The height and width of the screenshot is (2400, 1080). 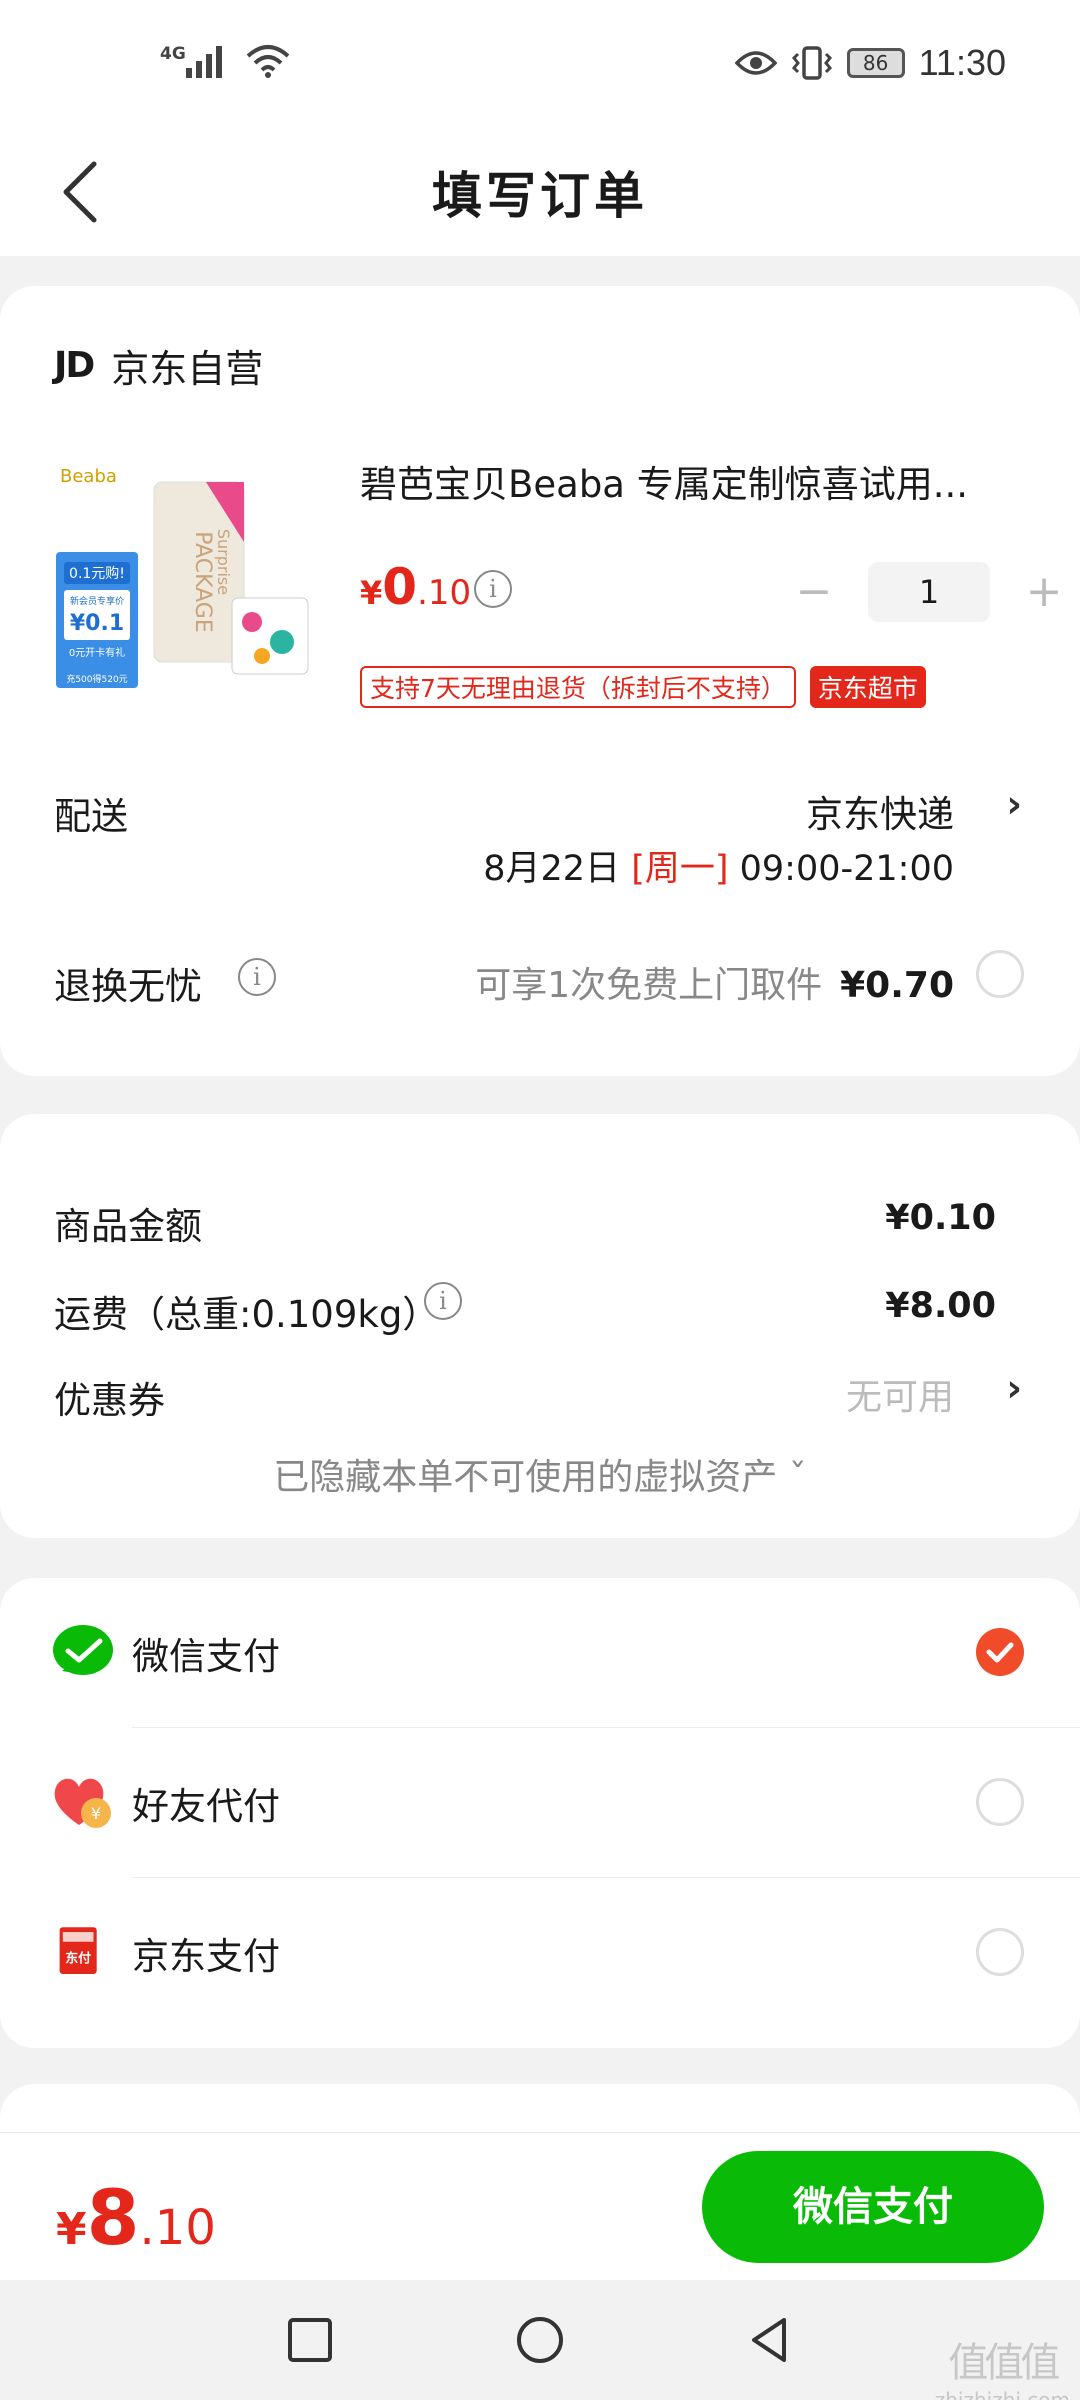 What do you see at coordinates (96, 679) in the screenshot?
I see `promo-bottom: 充500得520元` at bounding box center [96, 679].